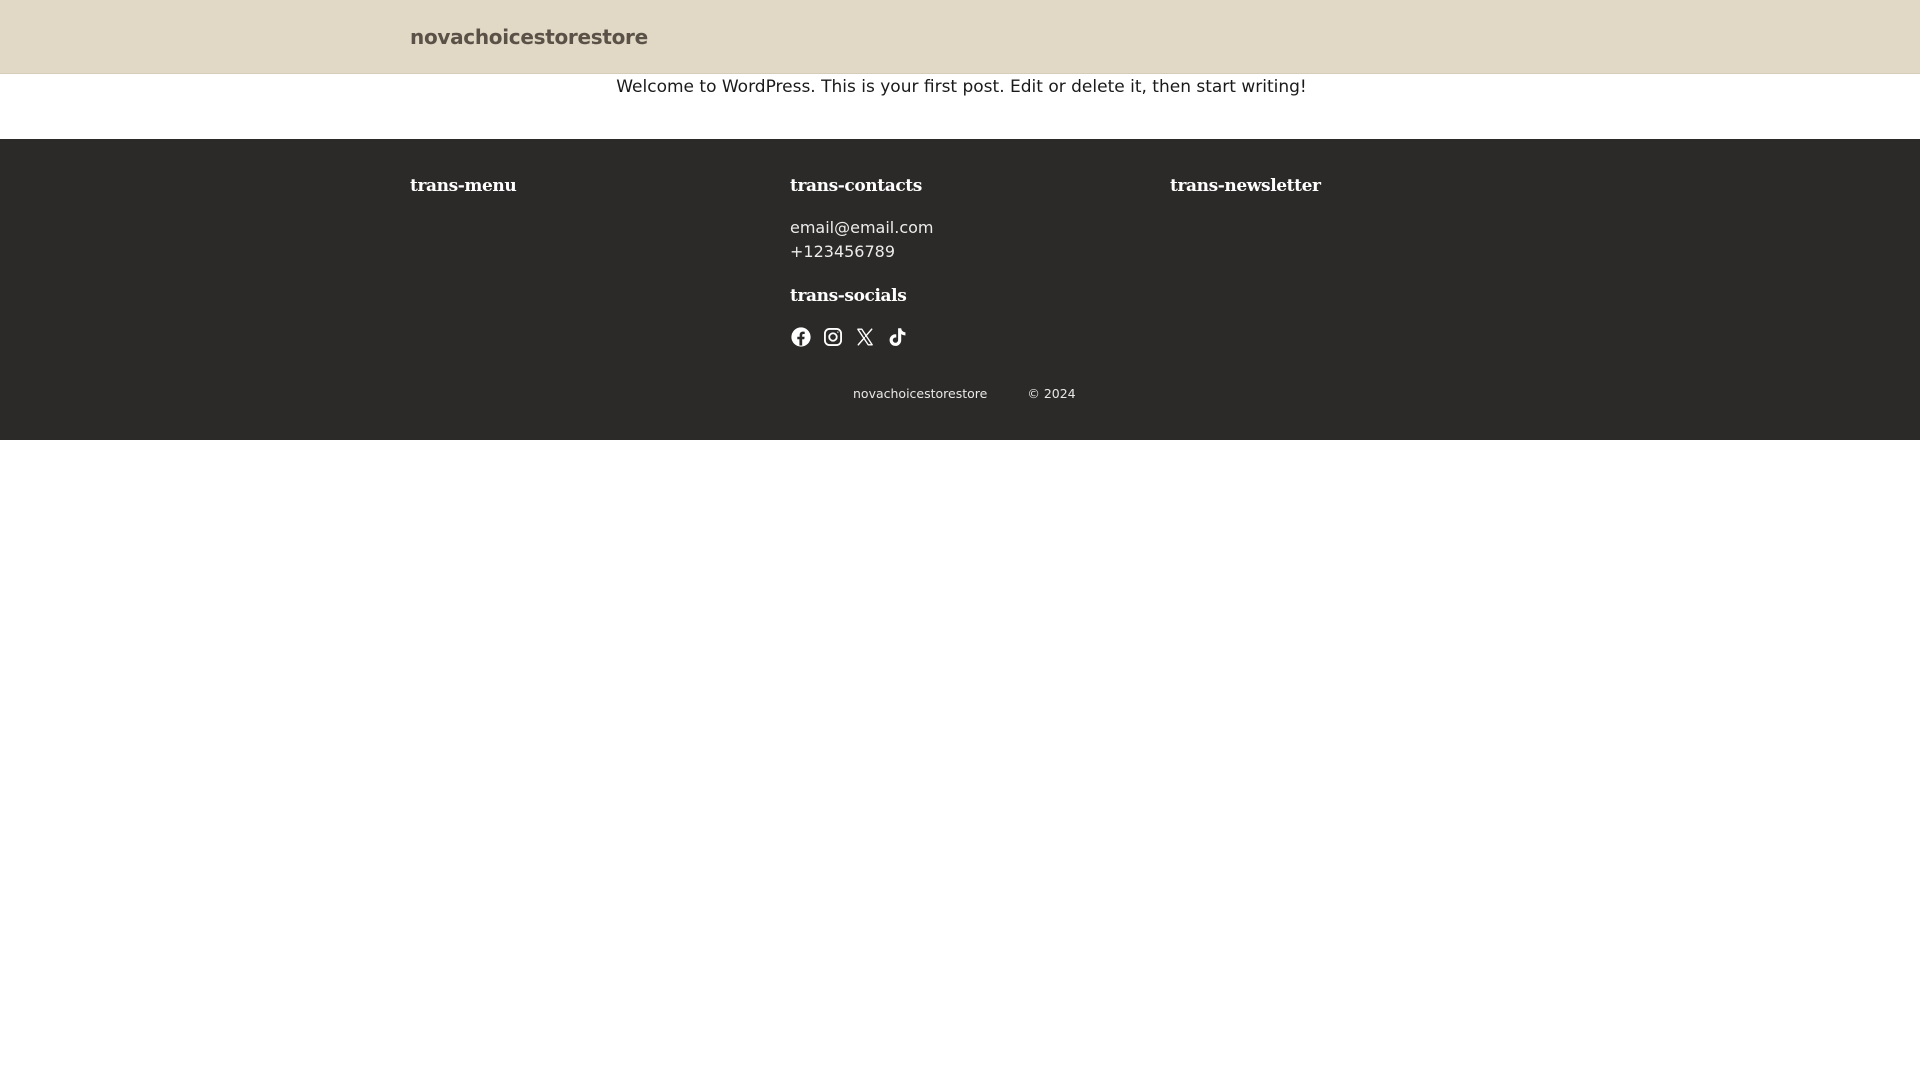 The height and width of the screenshot is (1080, 1920). Describe the element at coordinates (1051, 393) in the screenshot. I see `copyright-text: © 2024` at that location.